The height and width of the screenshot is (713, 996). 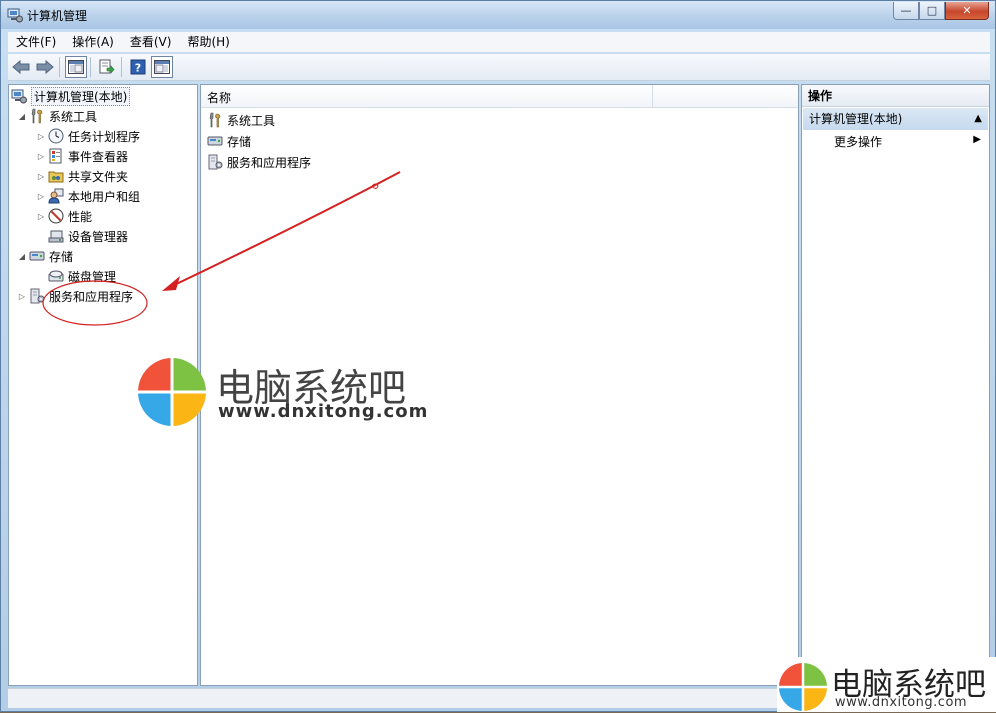 I want to click on action-pane-button, so click(x=162, y=67).